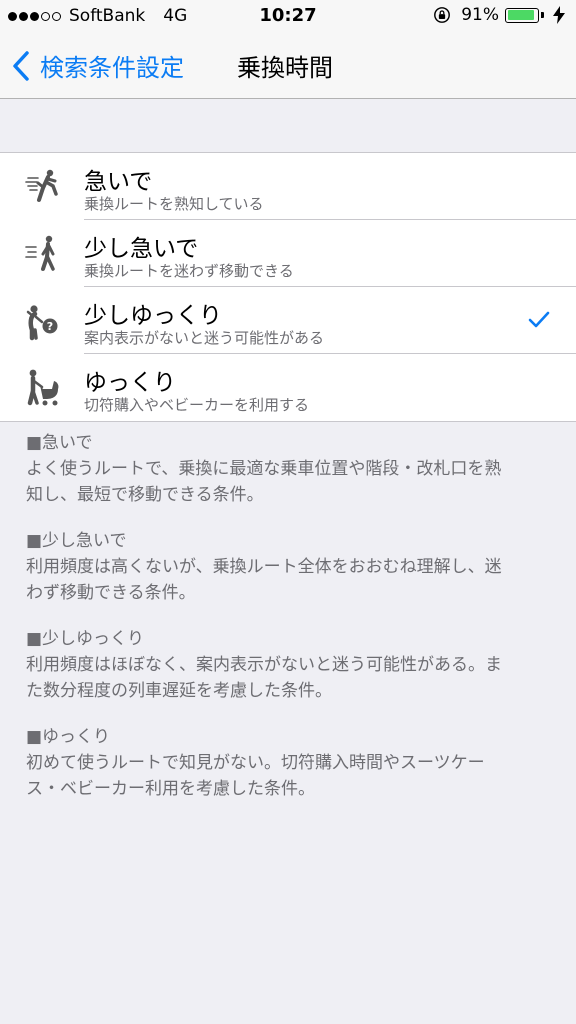 The image size is (576, 1024). I want to click on charging-bolt-icon, so click(559, 15).